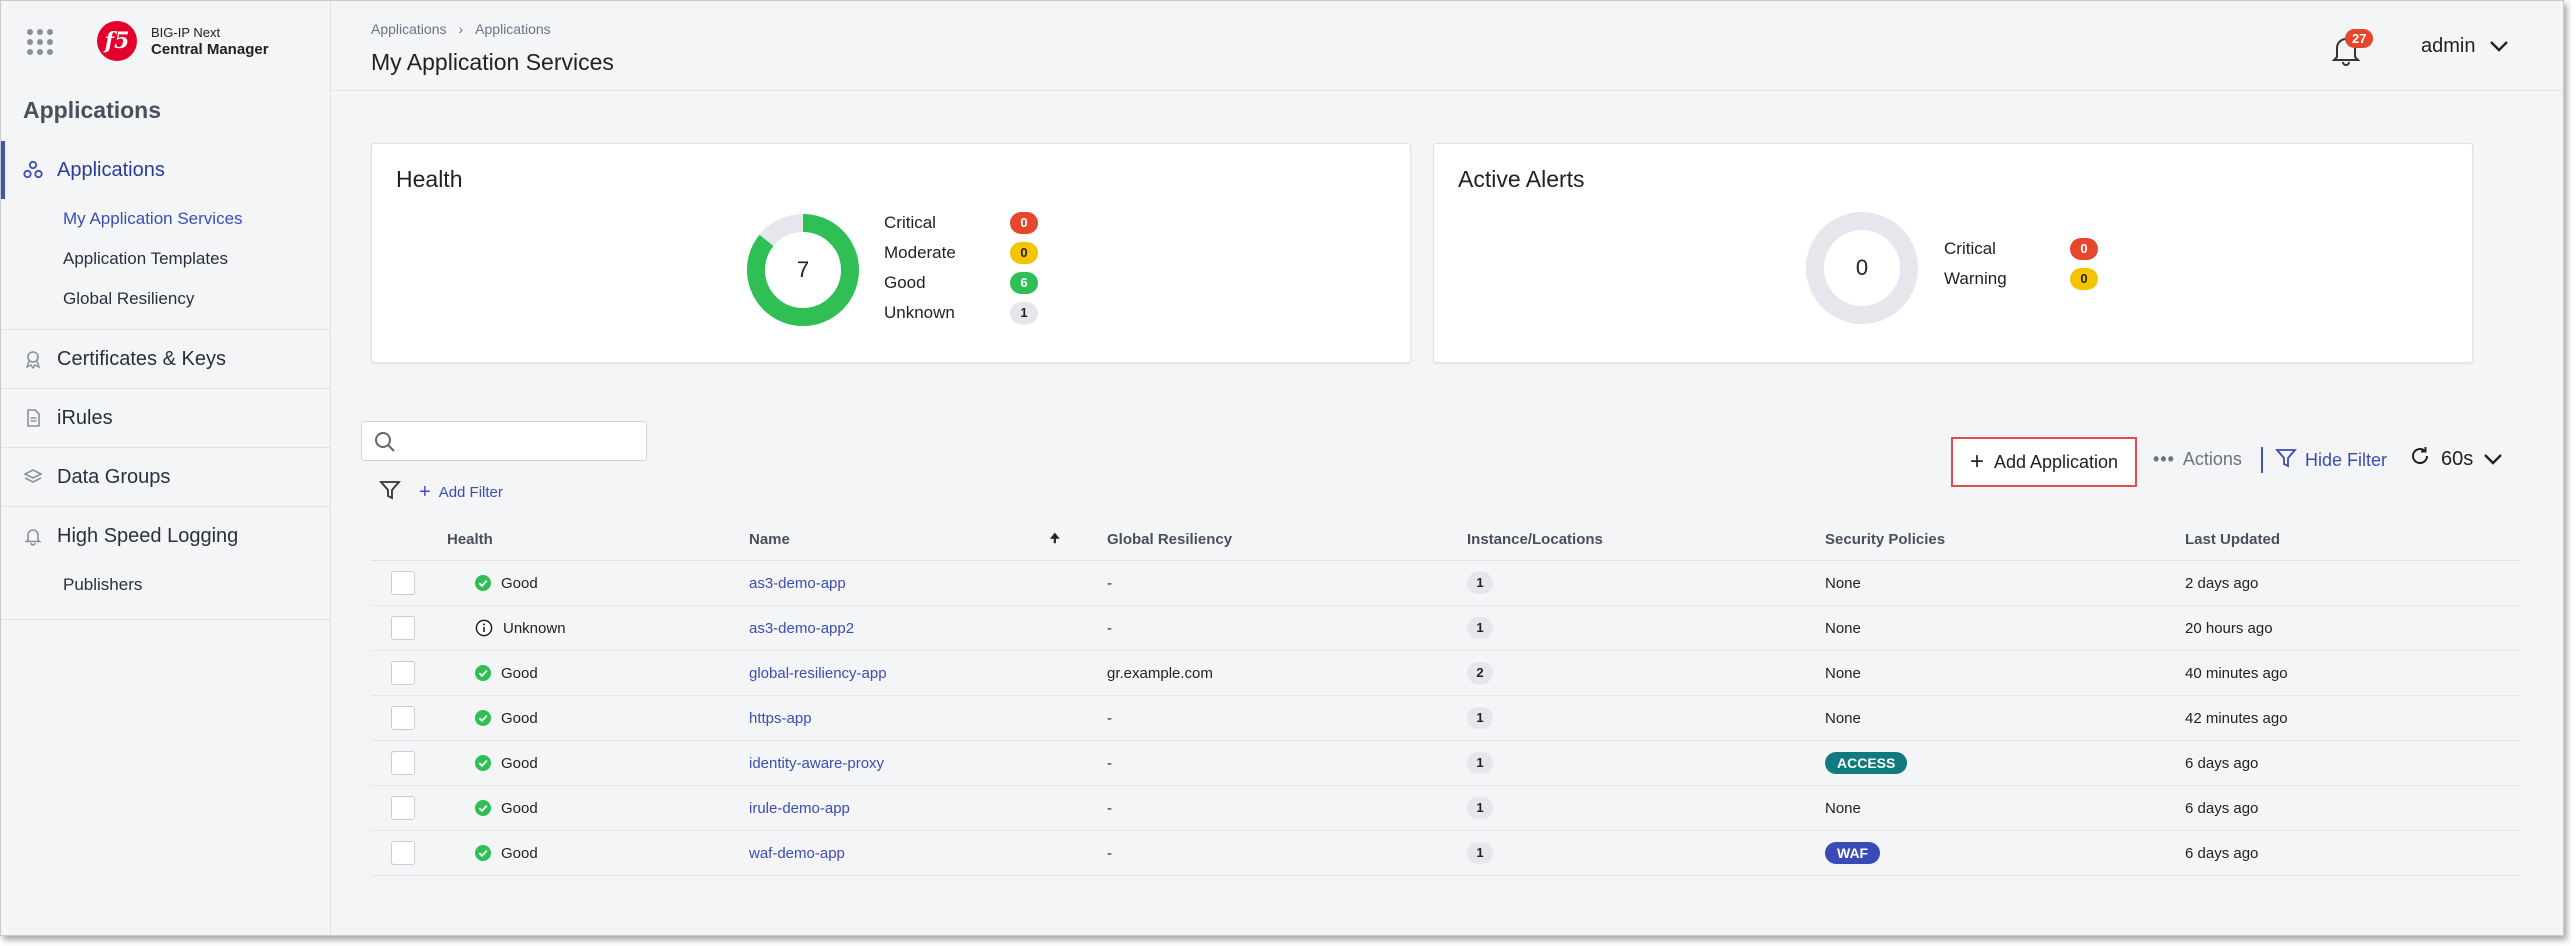 This screenshot has height=946, width=2575. I want to click on sidebar-item-label: Data Groups, so click(114, 476).